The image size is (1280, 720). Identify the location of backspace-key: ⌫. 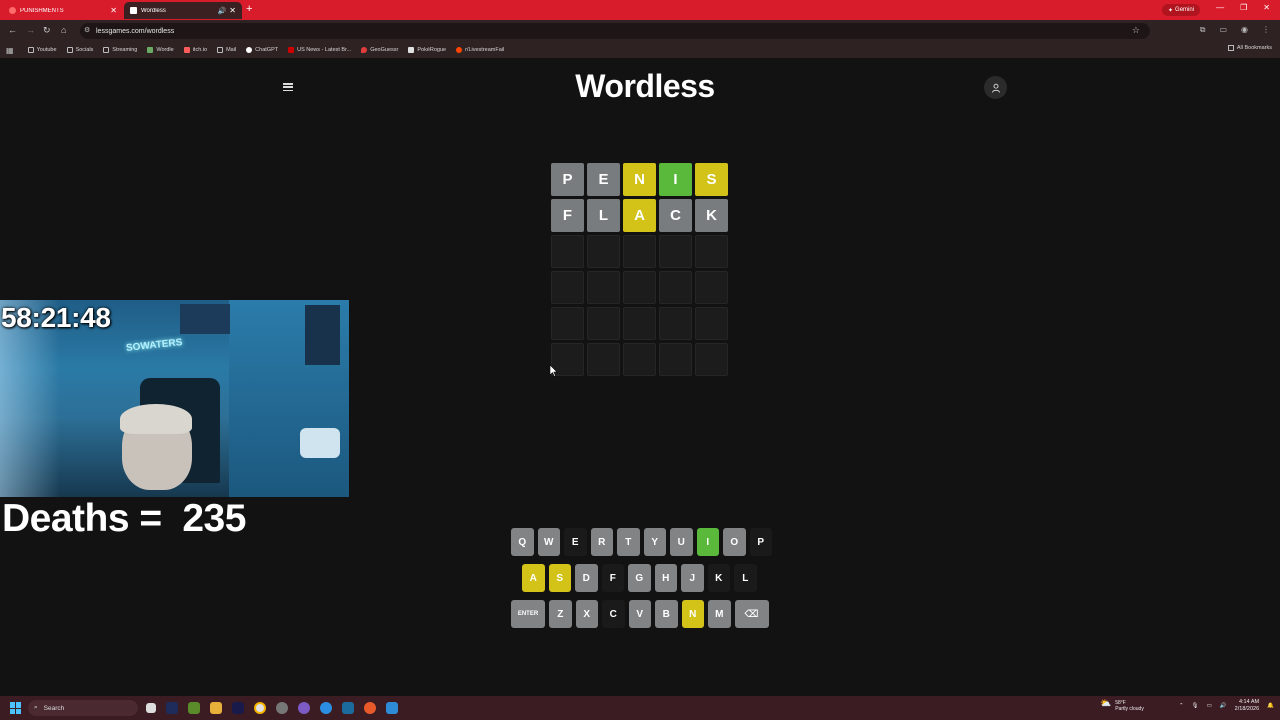
(751, 614).